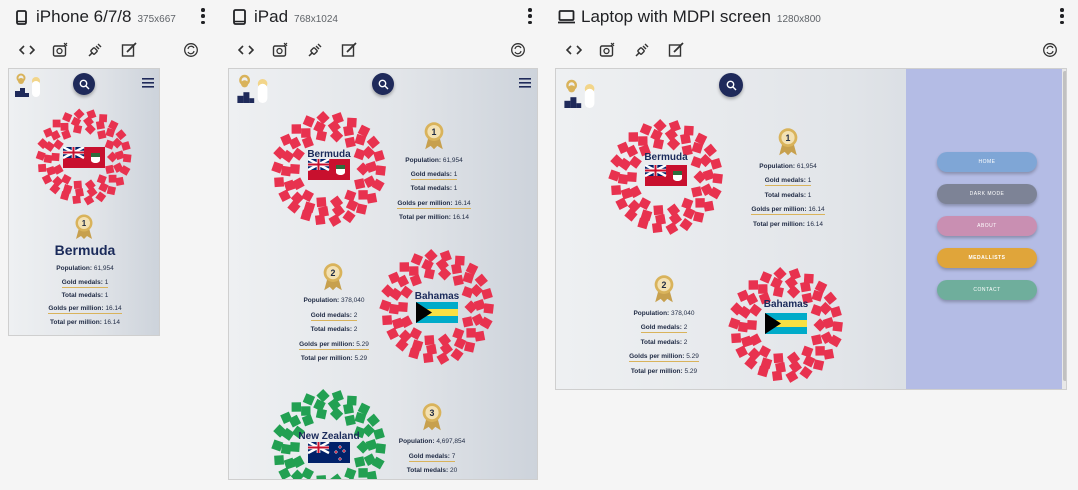 Image resolution: width=1078 pixels, height=490 pixels. I want to click on medal-badge: 3, so click(432, 417).